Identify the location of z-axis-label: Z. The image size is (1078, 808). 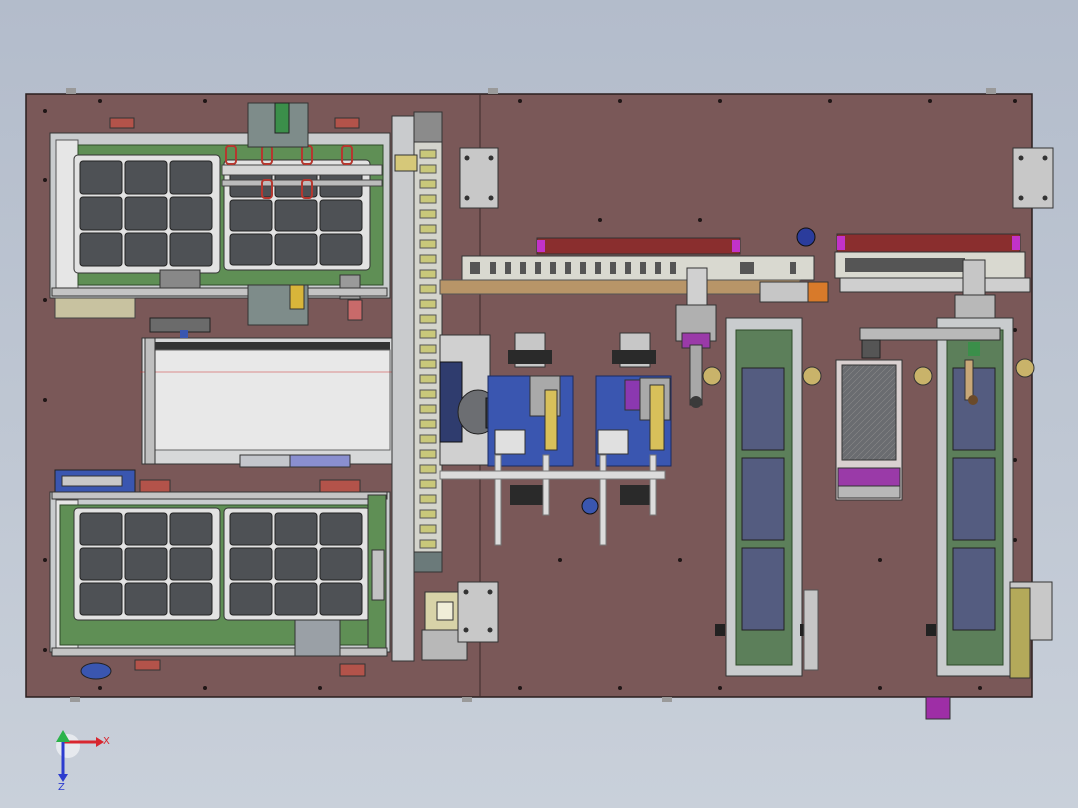
(61, 787).